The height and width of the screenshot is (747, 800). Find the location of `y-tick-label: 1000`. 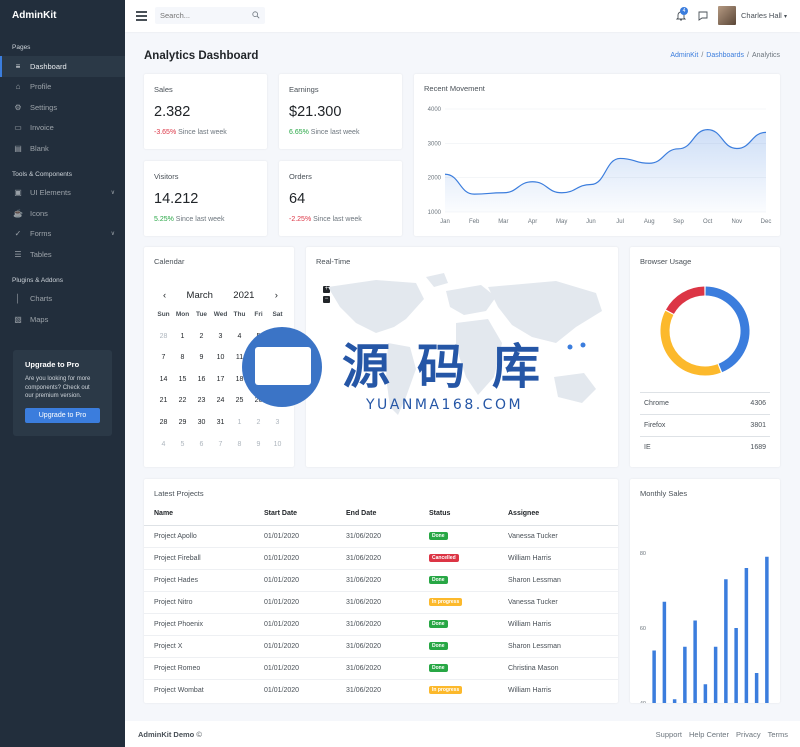

y-tick-label: 1000 is located at coordinates (435, 213).